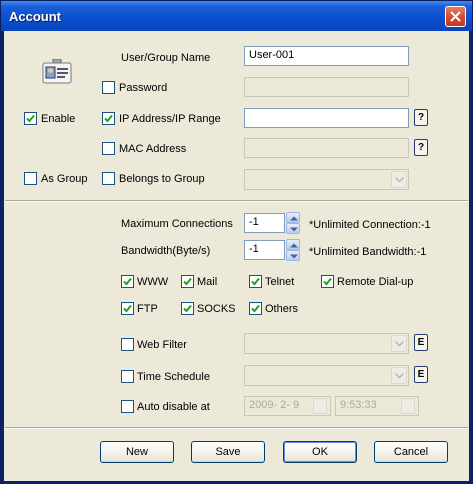  I want to click on belongs-to-group-label: Belongs to Group, so click(162, 179).